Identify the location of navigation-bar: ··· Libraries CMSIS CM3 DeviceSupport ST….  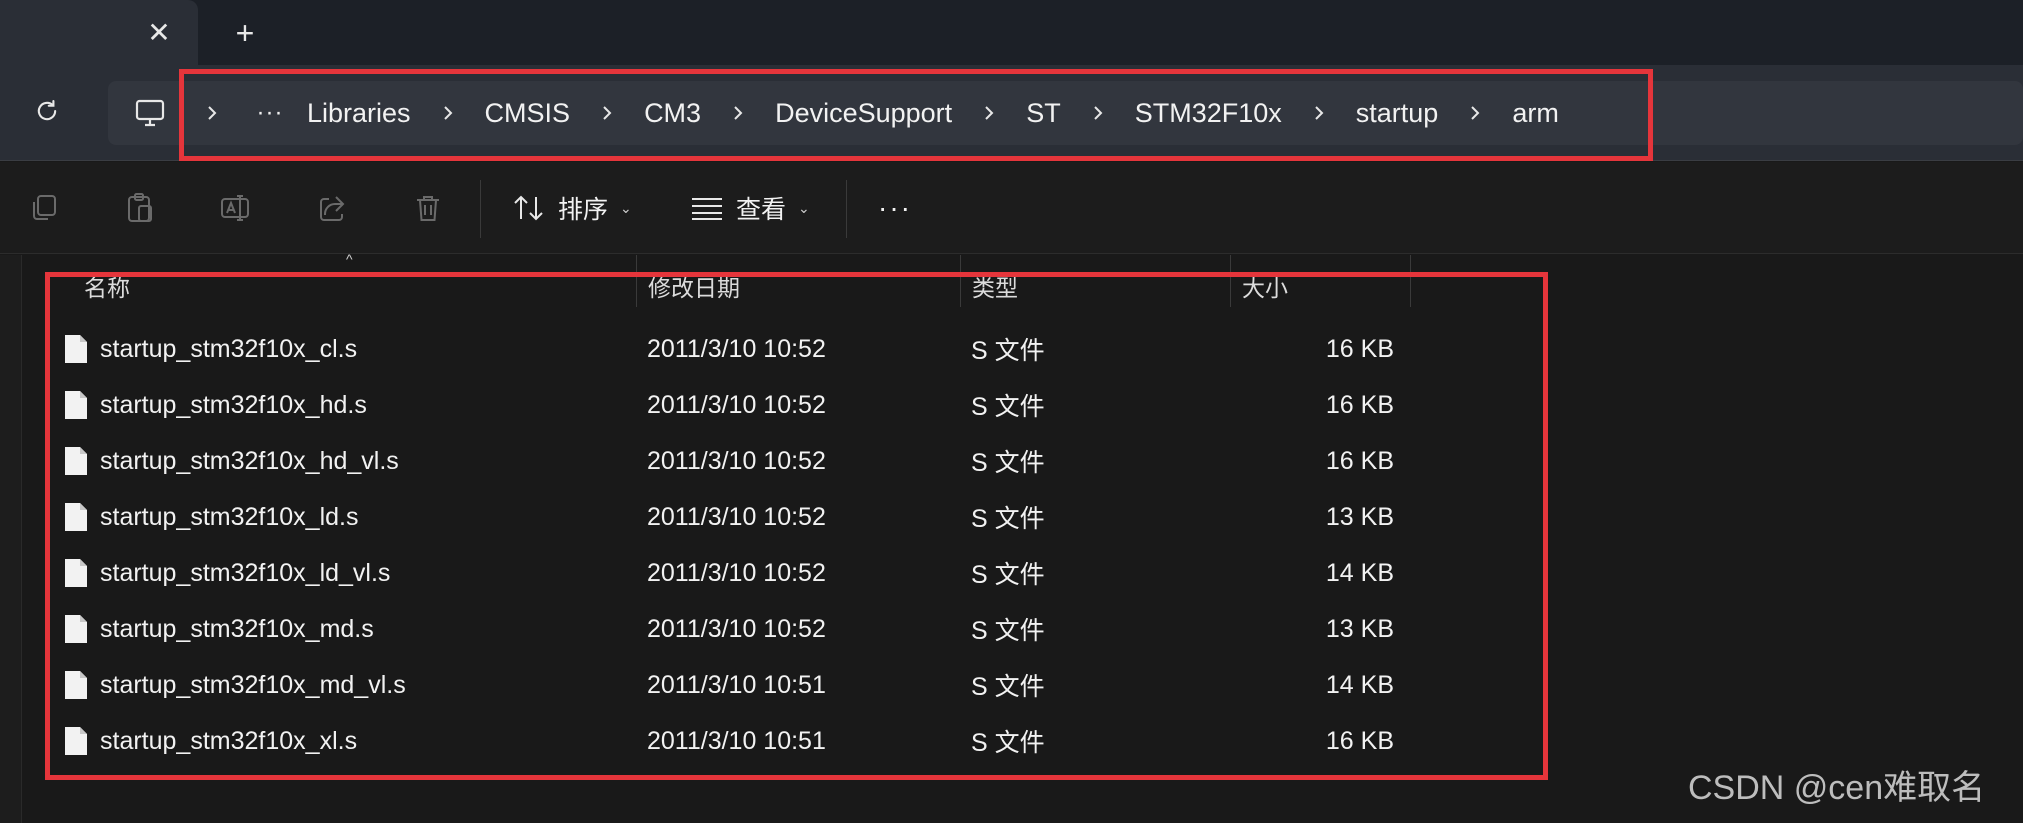
(1011, 113).